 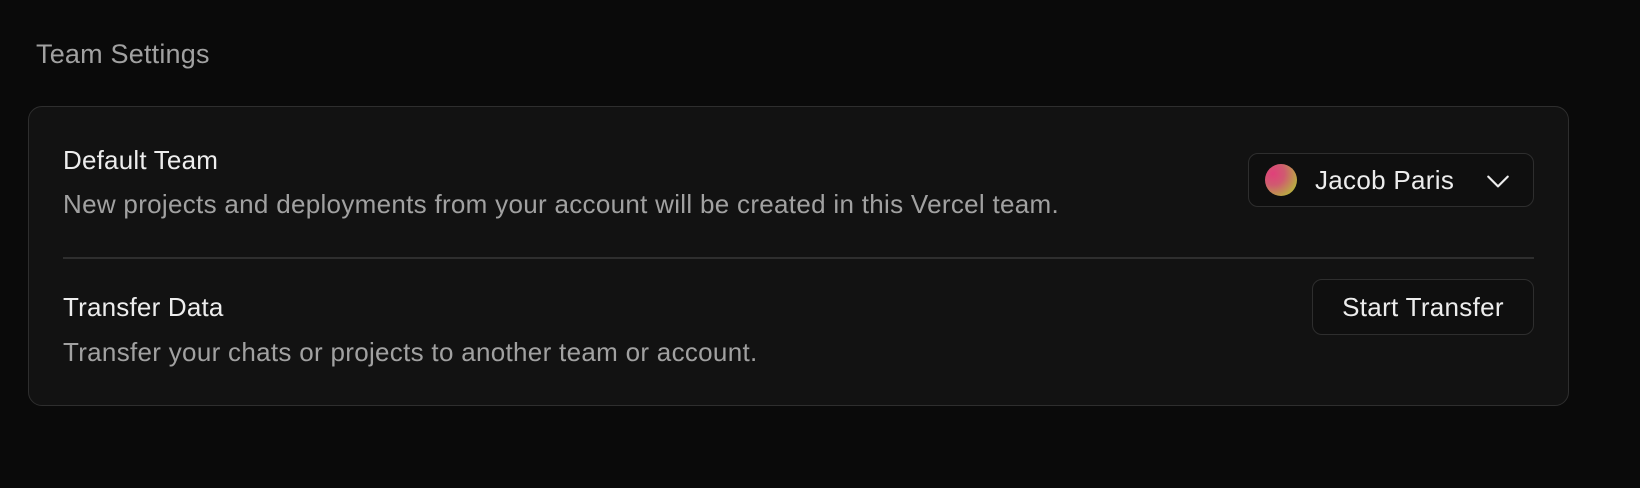 I want to click on section-title: Team Settings, so click(x=123, y=54).